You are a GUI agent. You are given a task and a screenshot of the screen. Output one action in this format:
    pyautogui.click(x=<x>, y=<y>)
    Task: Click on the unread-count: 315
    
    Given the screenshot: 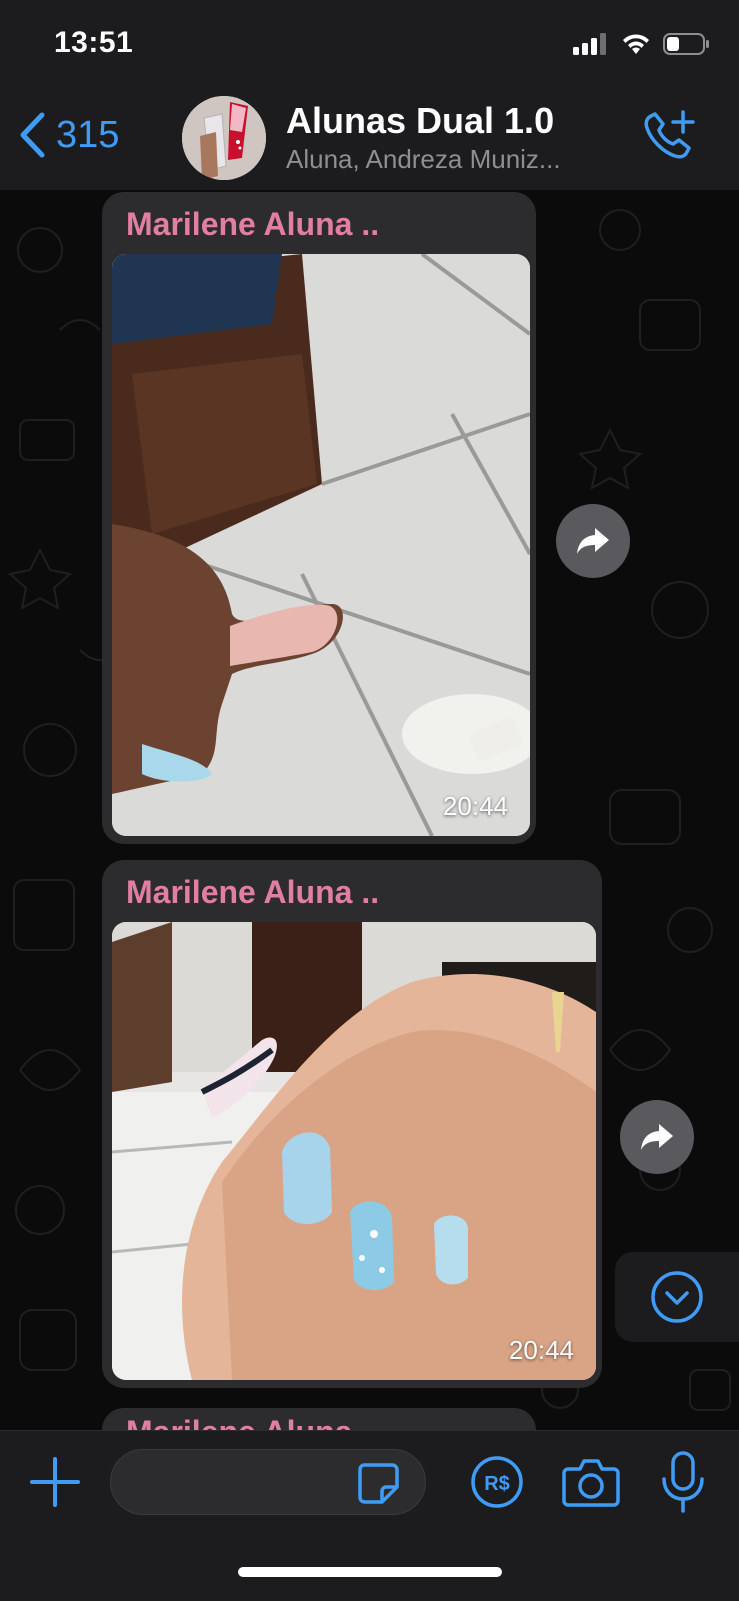 What is the action you would take?
    pyautogui.click(x=88, y=134)
    